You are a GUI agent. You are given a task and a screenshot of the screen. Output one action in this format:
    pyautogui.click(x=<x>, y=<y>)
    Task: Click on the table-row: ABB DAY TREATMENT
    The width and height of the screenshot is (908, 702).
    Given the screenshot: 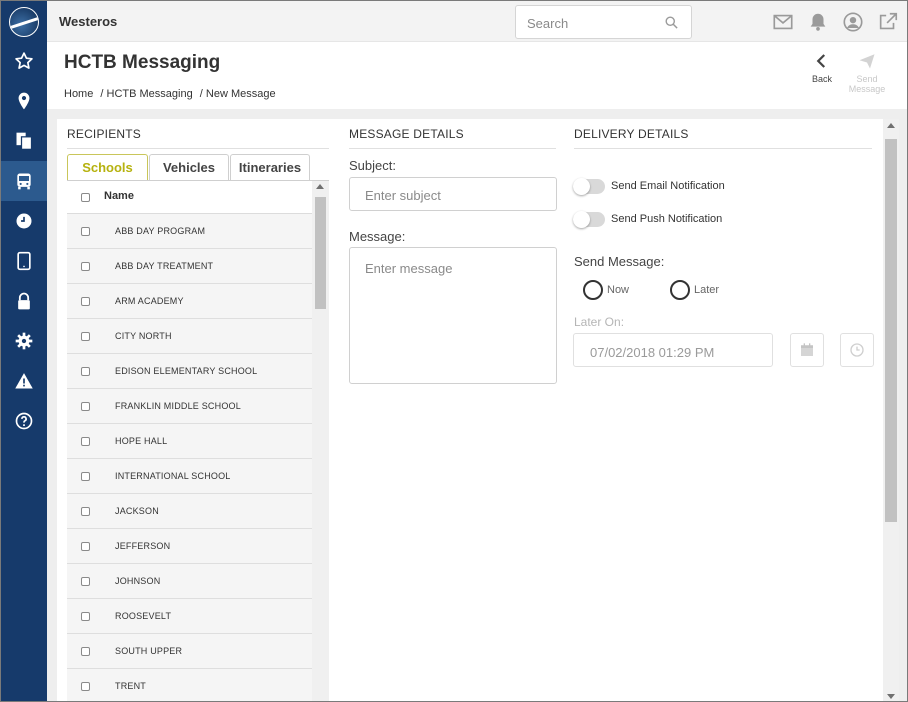 What is the action you would take?
    pyautogui.click(x=189, y=266)
    